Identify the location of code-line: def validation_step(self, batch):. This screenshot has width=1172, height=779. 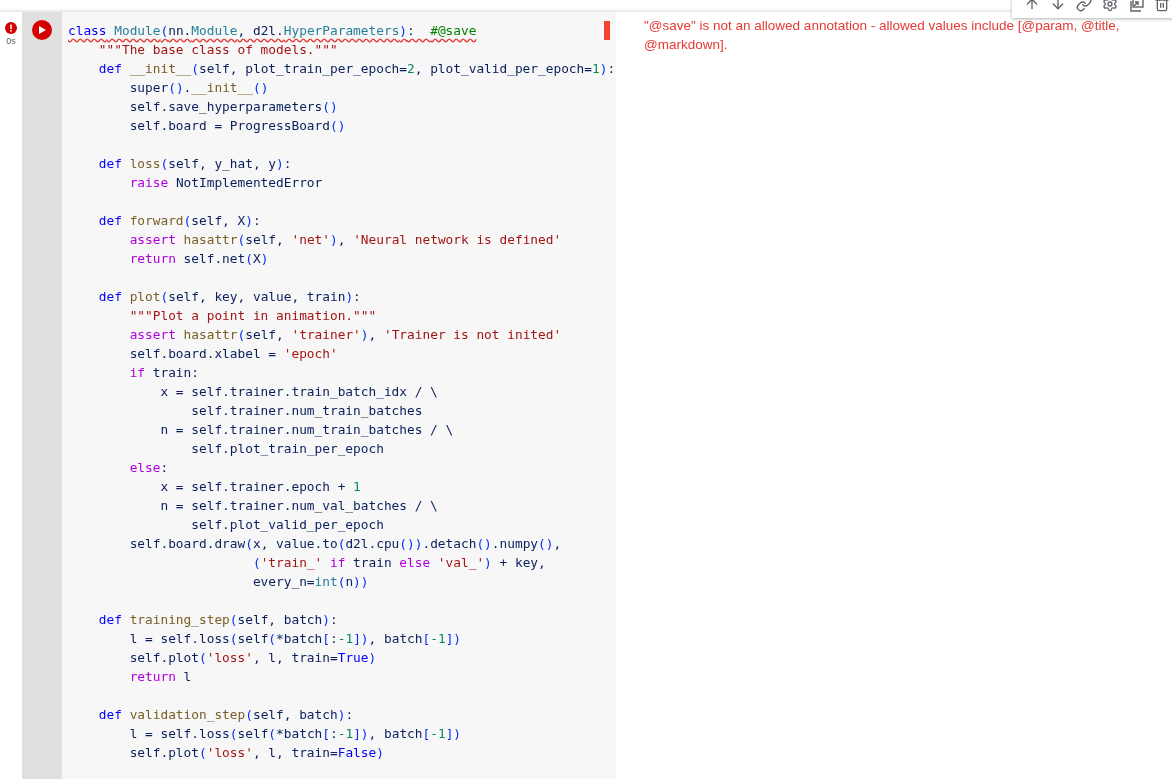
(225, 715).